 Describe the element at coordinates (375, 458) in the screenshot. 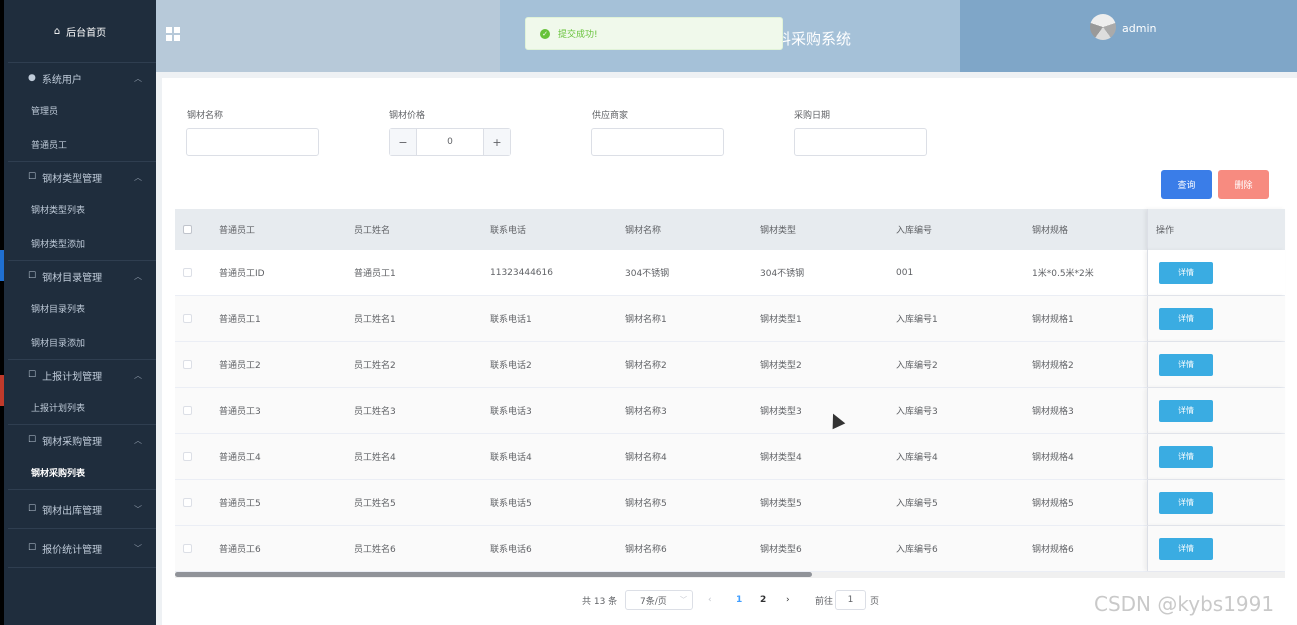

I see `table-cell: 员工姓名4` at that location.